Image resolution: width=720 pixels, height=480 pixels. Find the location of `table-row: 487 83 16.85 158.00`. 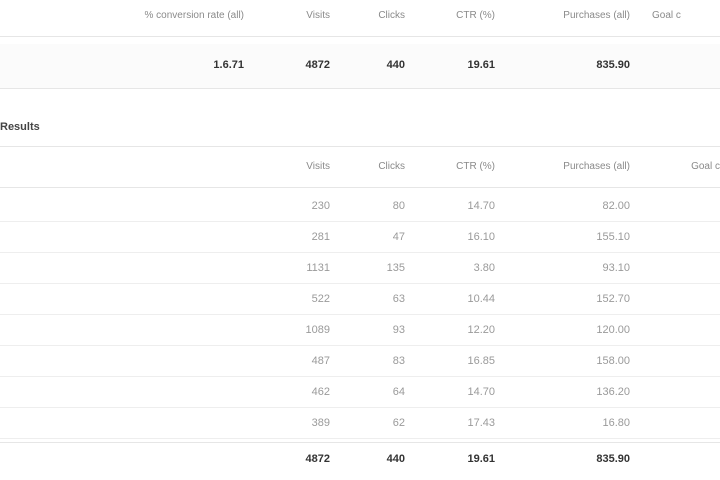

table-row: 487 83 16.85 158.00 is located at coordinates (360, 361).